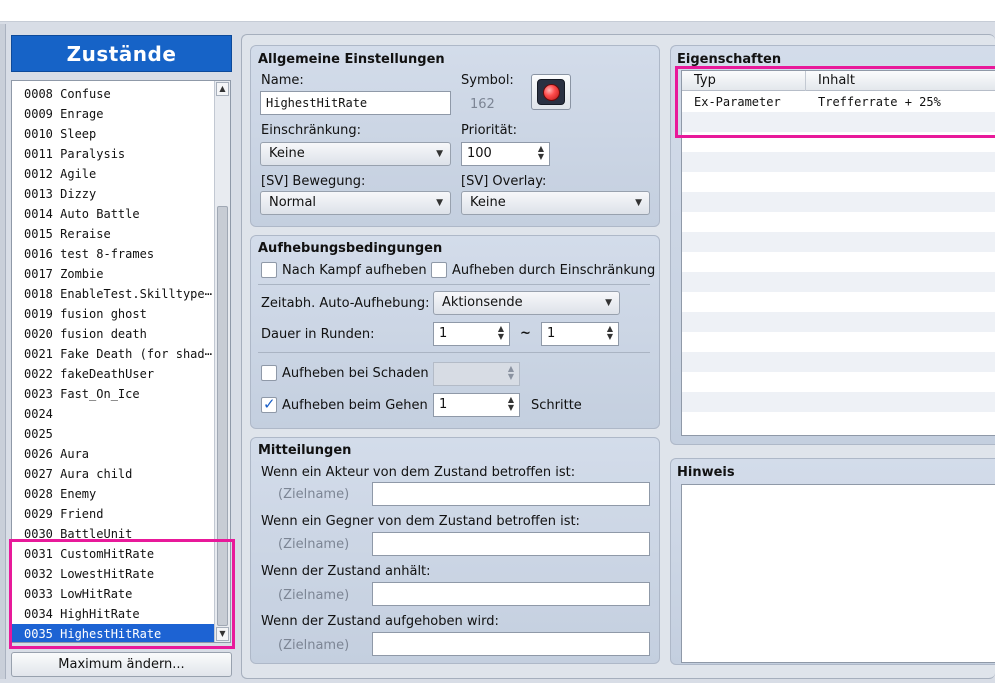 This screenshot has height=683, width=995. I want to click on remove-by-restriction-label: Aufheben durch Einschränkung, so click(554, 270).